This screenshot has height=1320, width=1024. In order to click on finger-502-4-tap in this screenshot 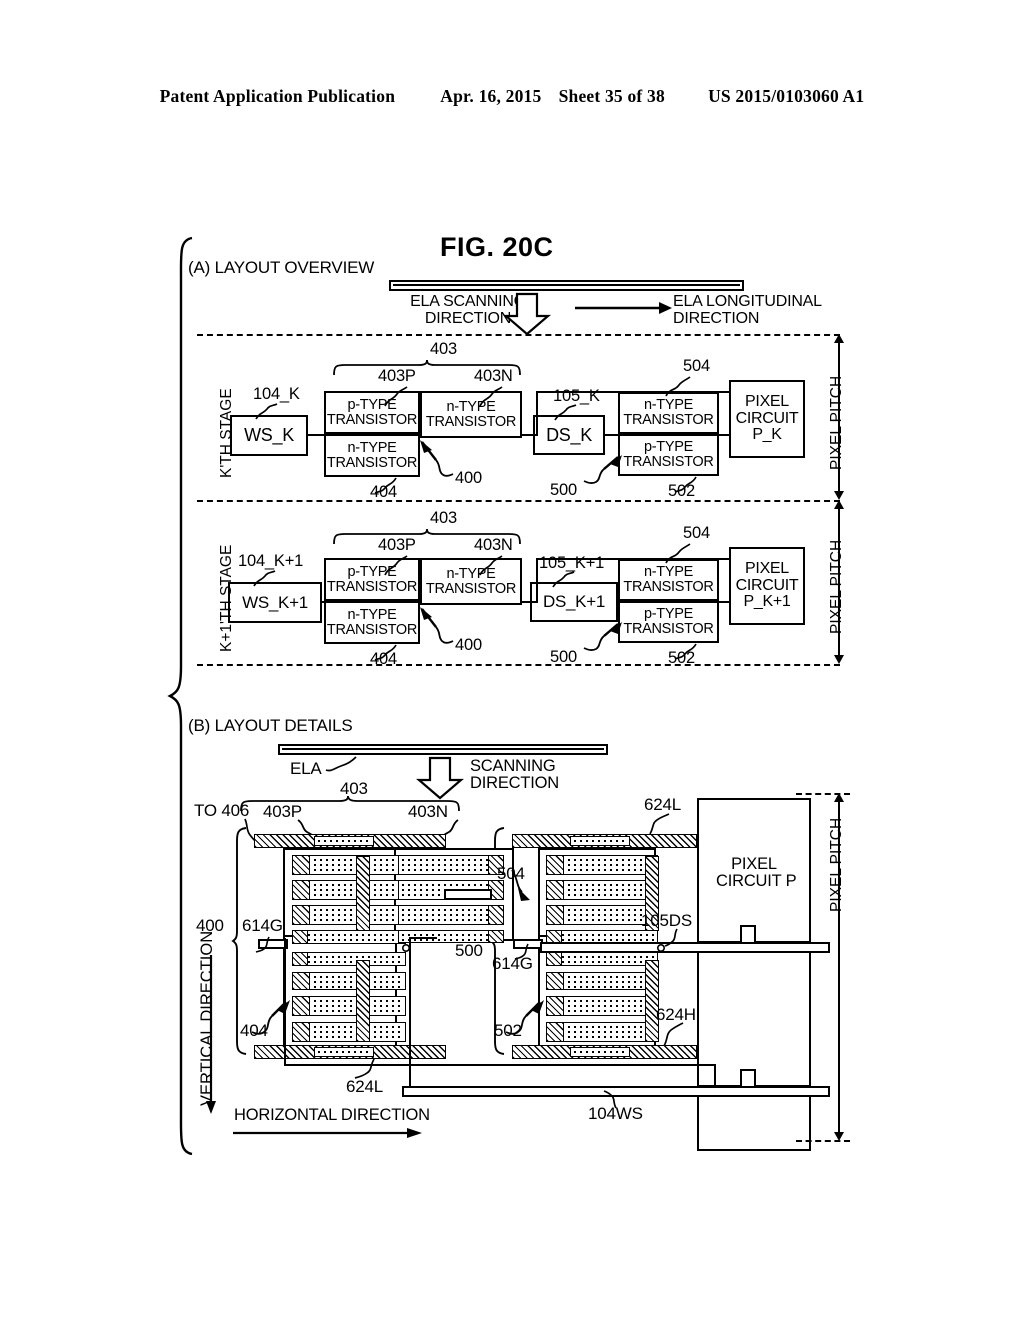, I will do `click(555, 1032)`.